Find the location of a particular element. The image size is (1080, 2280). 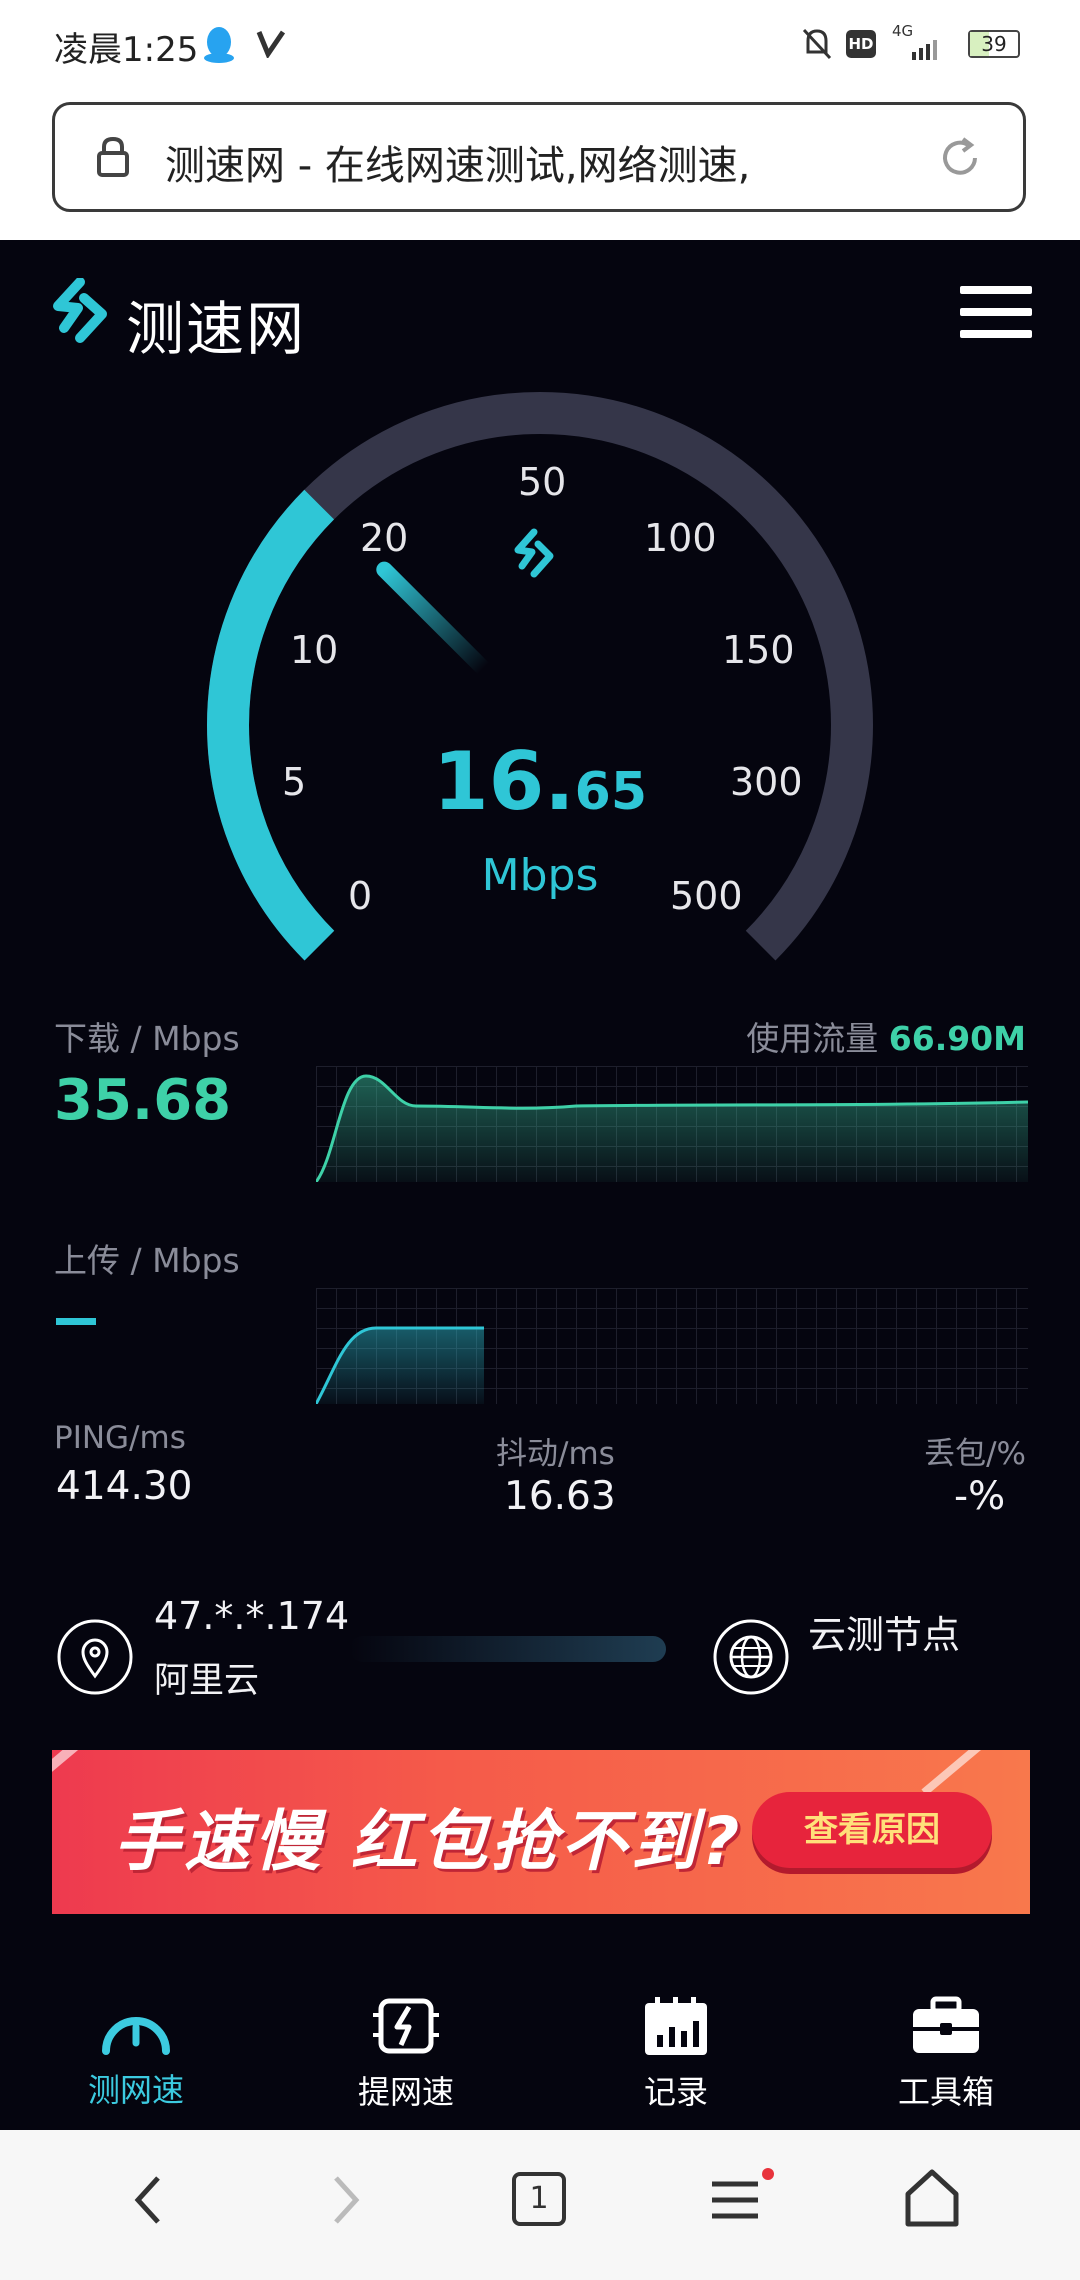

traffic-usage: 使用流量 66.90M is located at coordinates (886, 1036).